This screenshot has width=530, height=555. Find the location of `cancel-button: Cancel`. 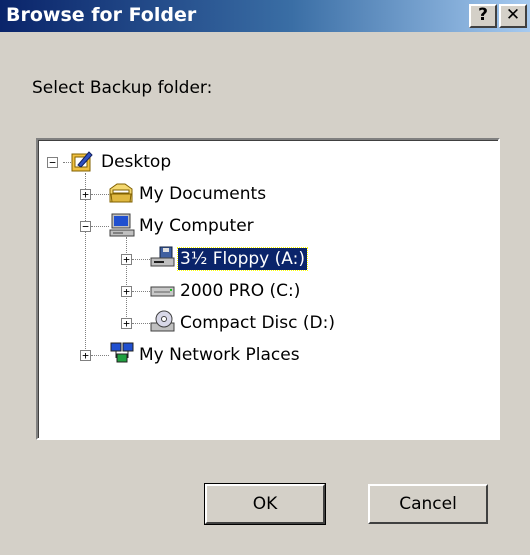

cancel-button: Cancel is located at coordinates (428, 504).